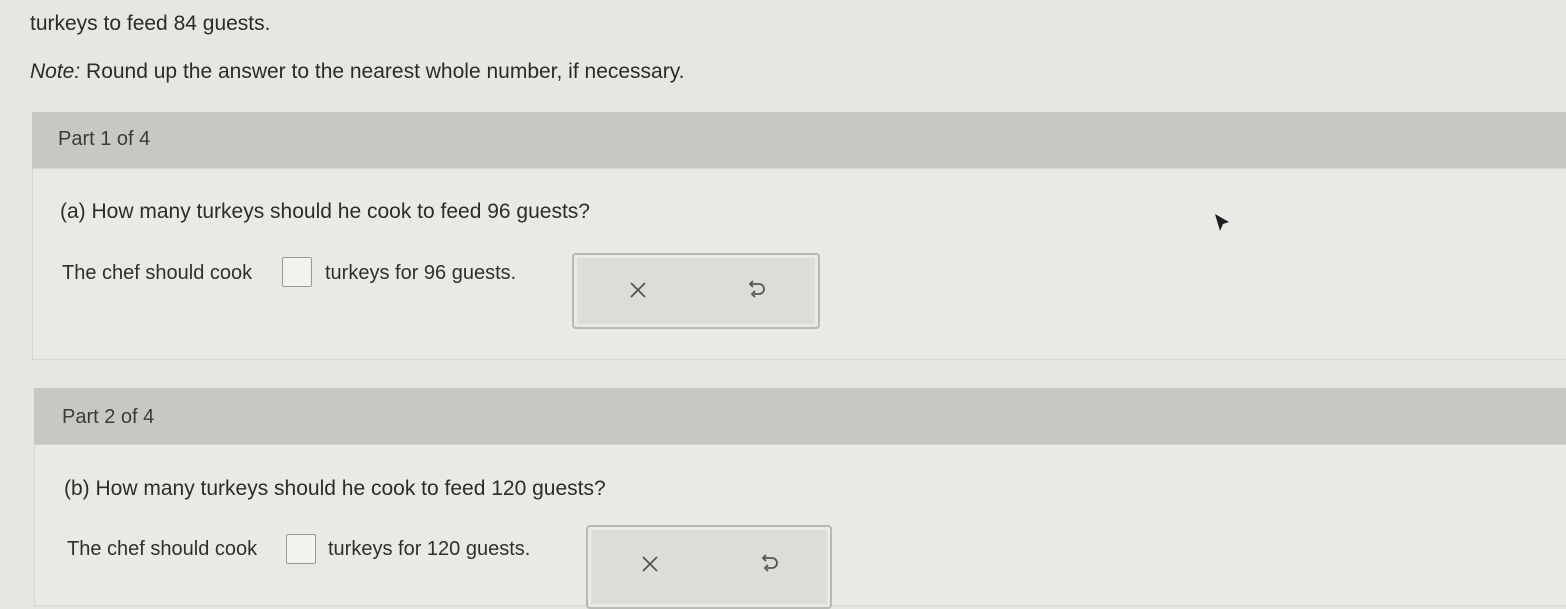 This screenshot has height=609, width=1566. Describe the element at coordinates (108, 417) in the screenshot. I see `part-2-label: Part 2 of 4` at that location.